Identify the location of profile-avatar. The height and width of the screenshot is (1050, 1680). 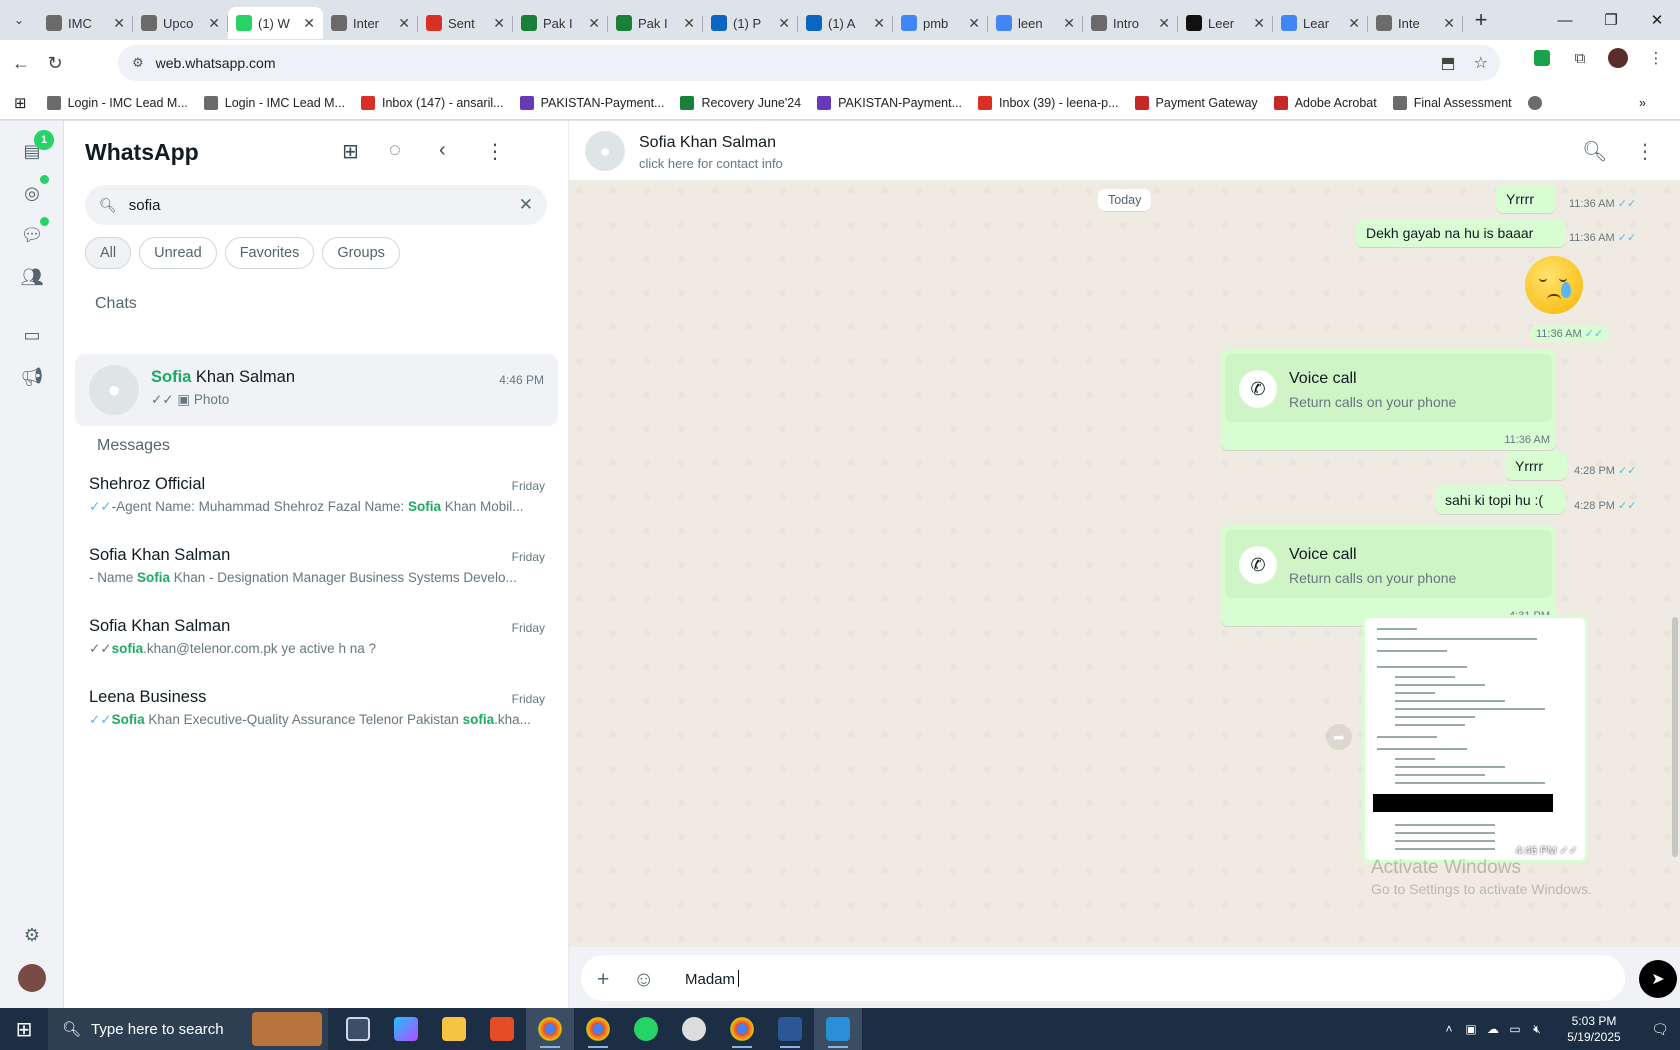
(32, 978).